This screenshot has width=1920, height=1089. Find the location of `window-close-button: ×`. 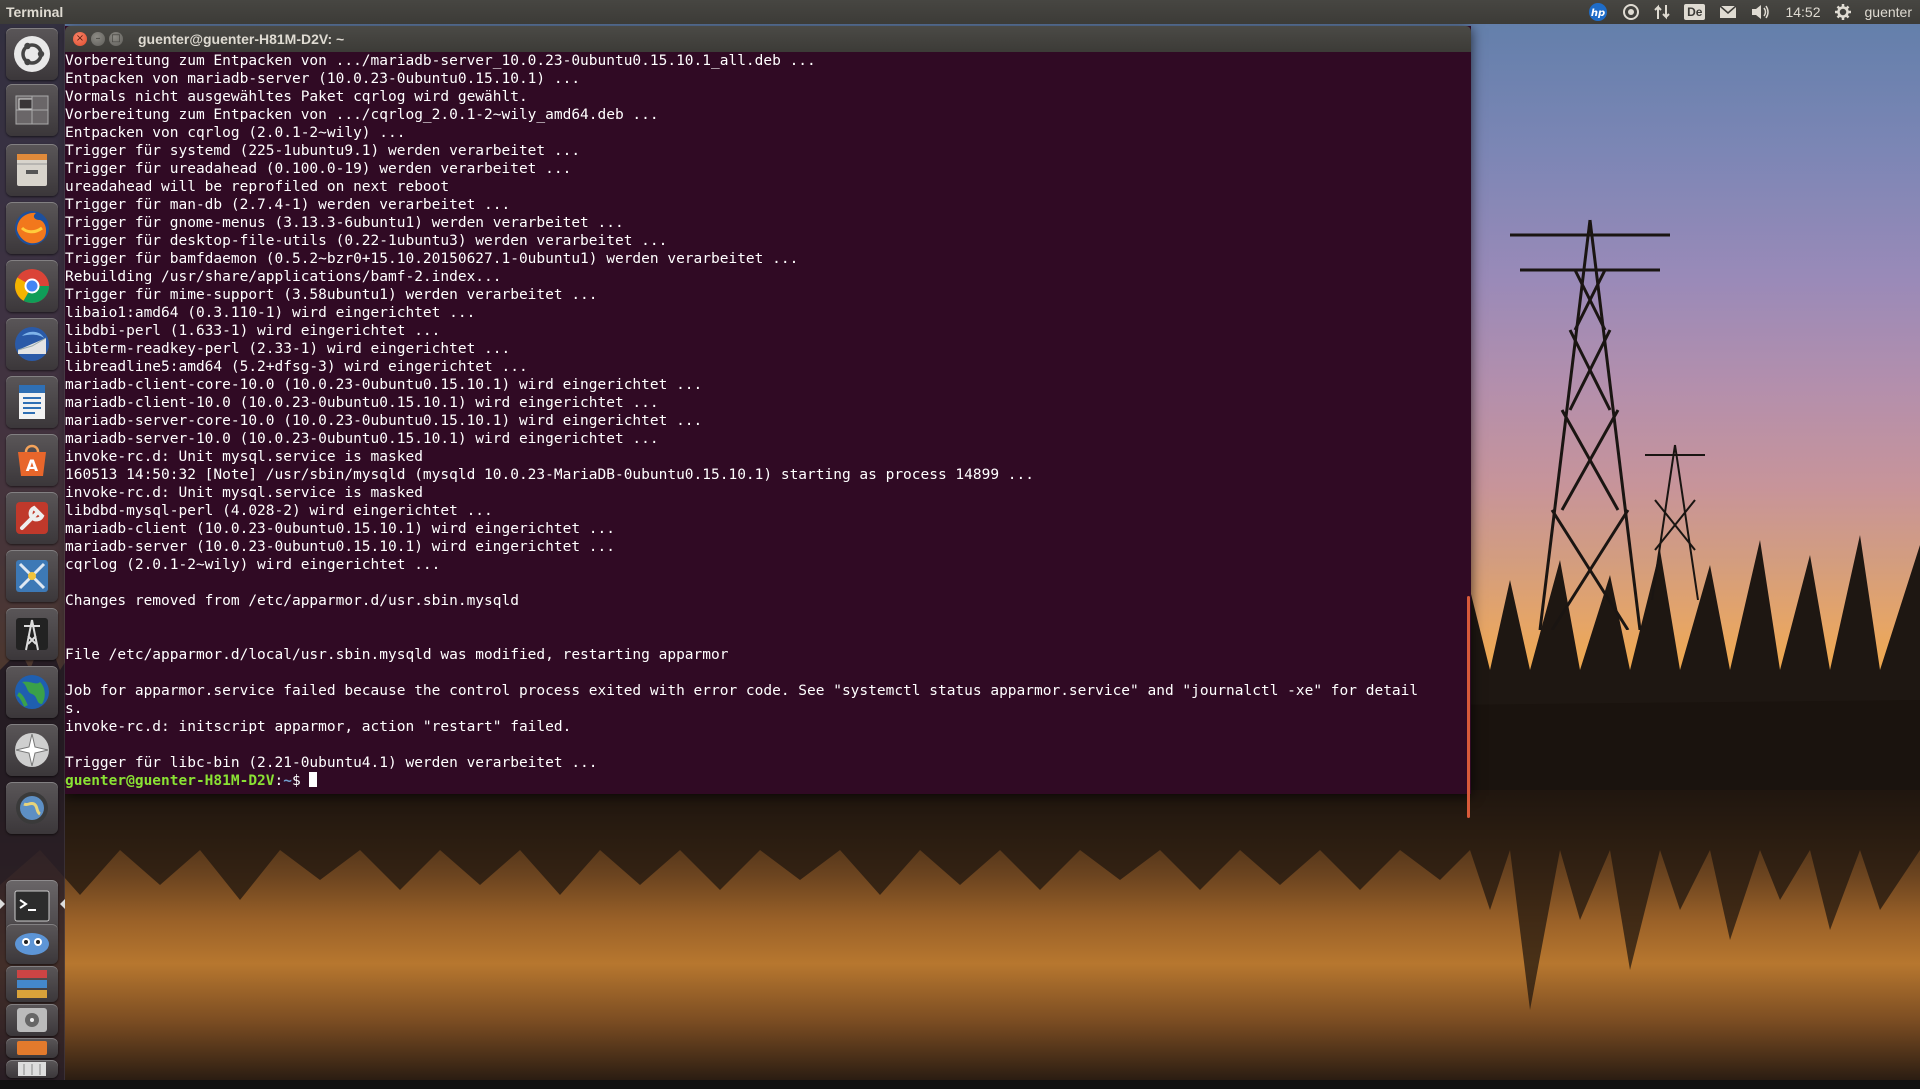

window-close-button: × is located at coordinates (80, 39).